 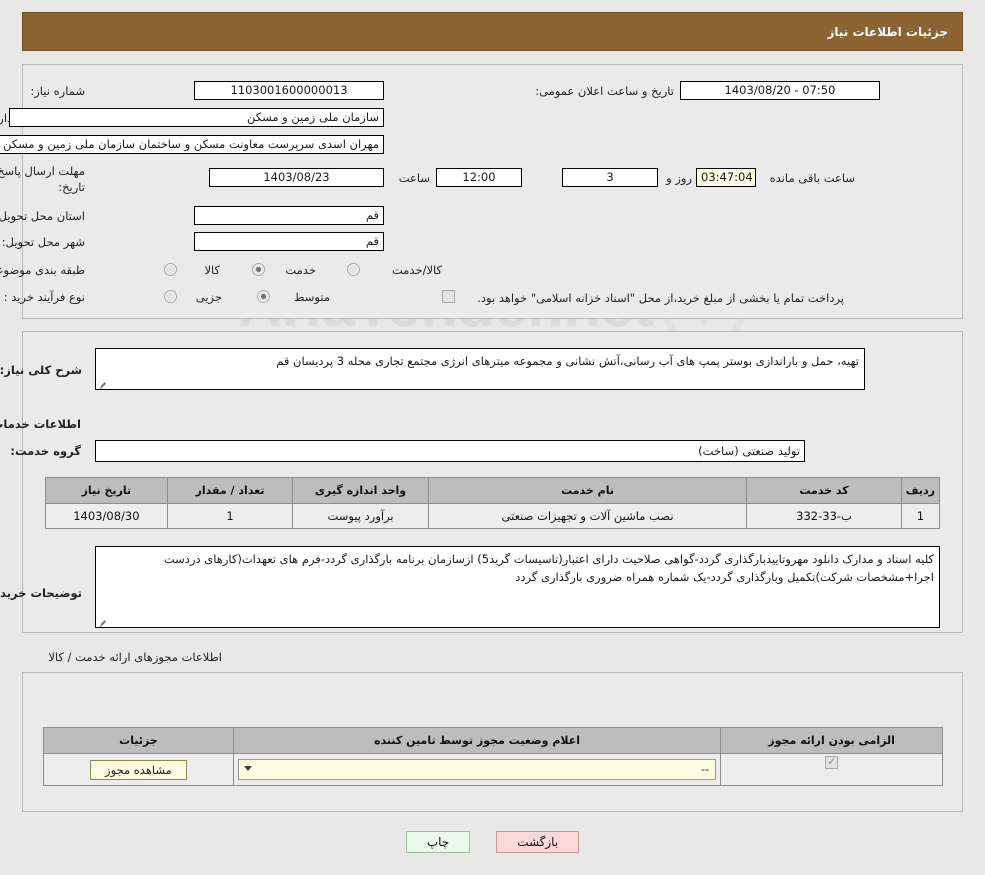 What do you see at coordinates (289, 215) in the screenshot?
I see `province-value: قم` at bounding box center [289, 215].